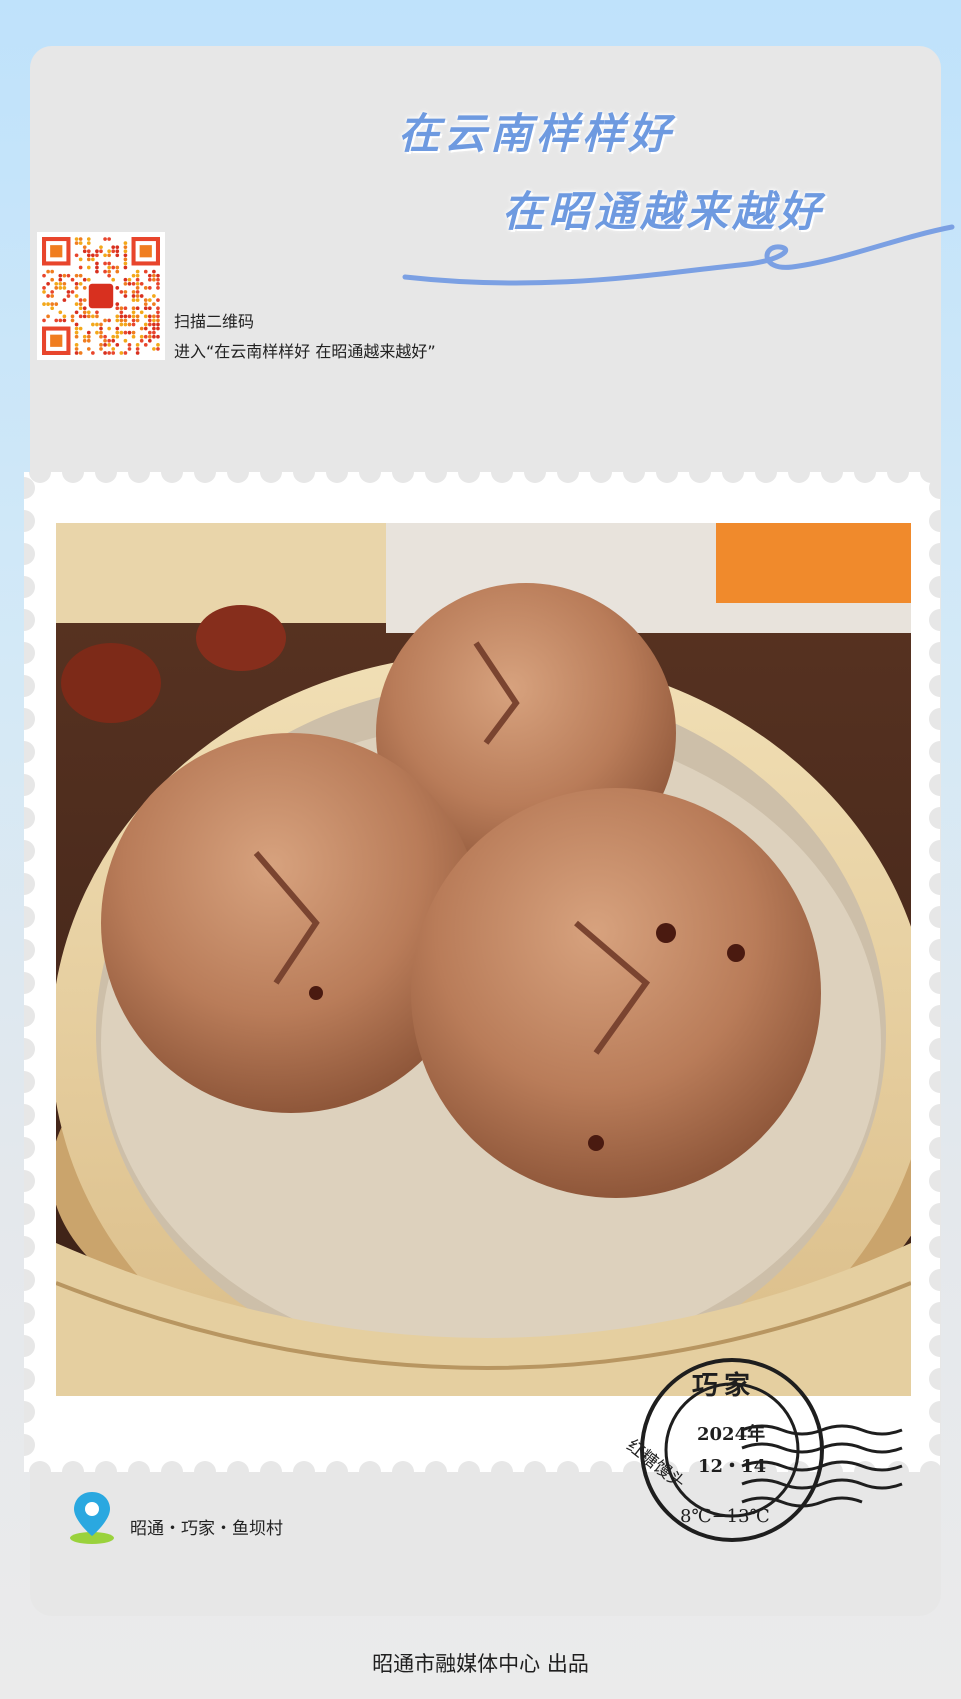 The image size is (961, 1699). I want to click on qr-caption-2: 进入“在云南样样好 在昭通越来越好”, so click(305, 351).